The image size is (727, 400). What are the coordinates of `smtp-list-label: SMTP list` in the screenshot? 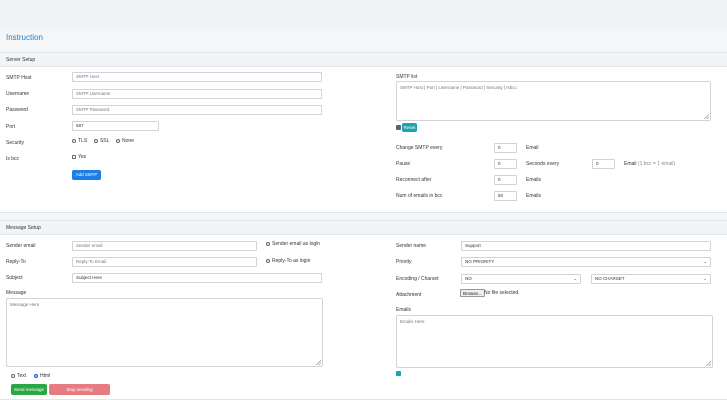 It's located at (407, 77).